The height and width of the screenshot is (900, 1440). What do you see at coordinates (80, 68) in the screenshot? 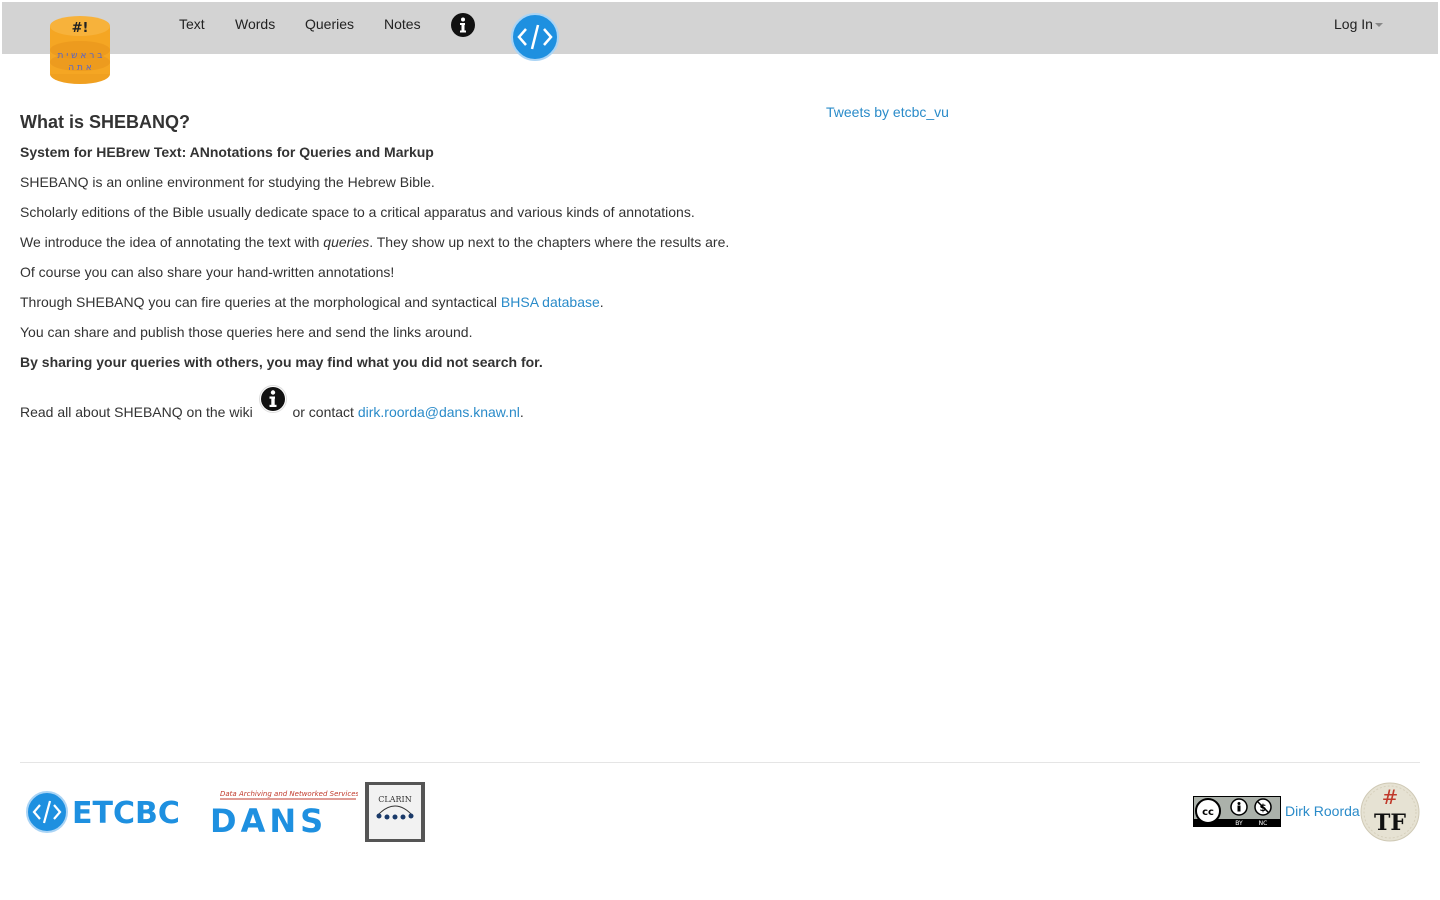
I see `svg-text: א ת ה` at bounding box center [80, 68].